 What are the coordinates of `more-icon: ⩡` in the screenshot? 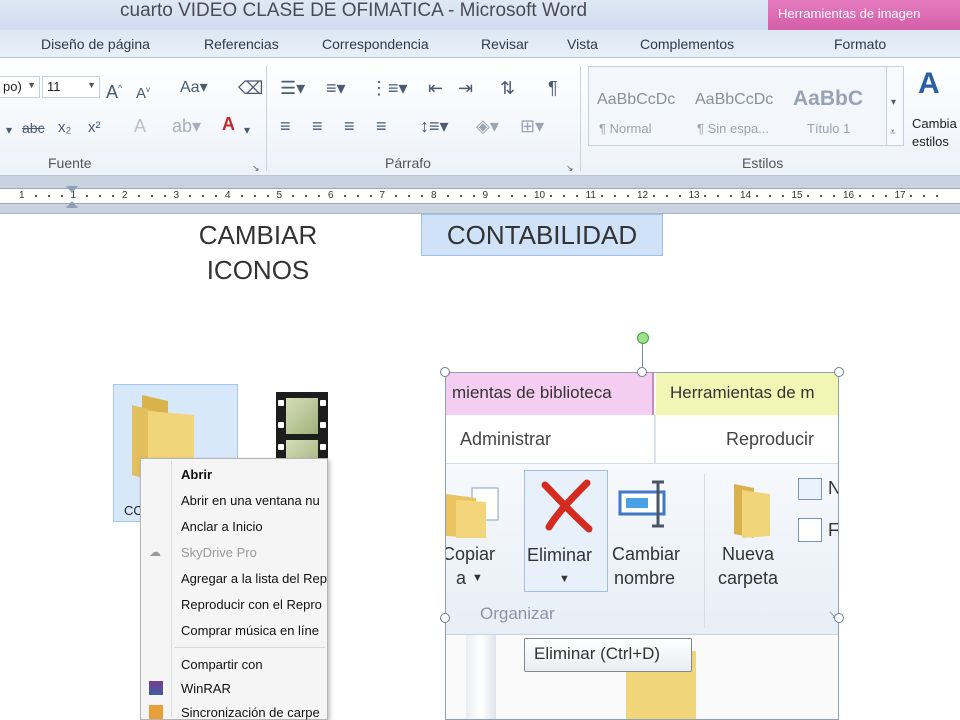 It's located at (893, 133).